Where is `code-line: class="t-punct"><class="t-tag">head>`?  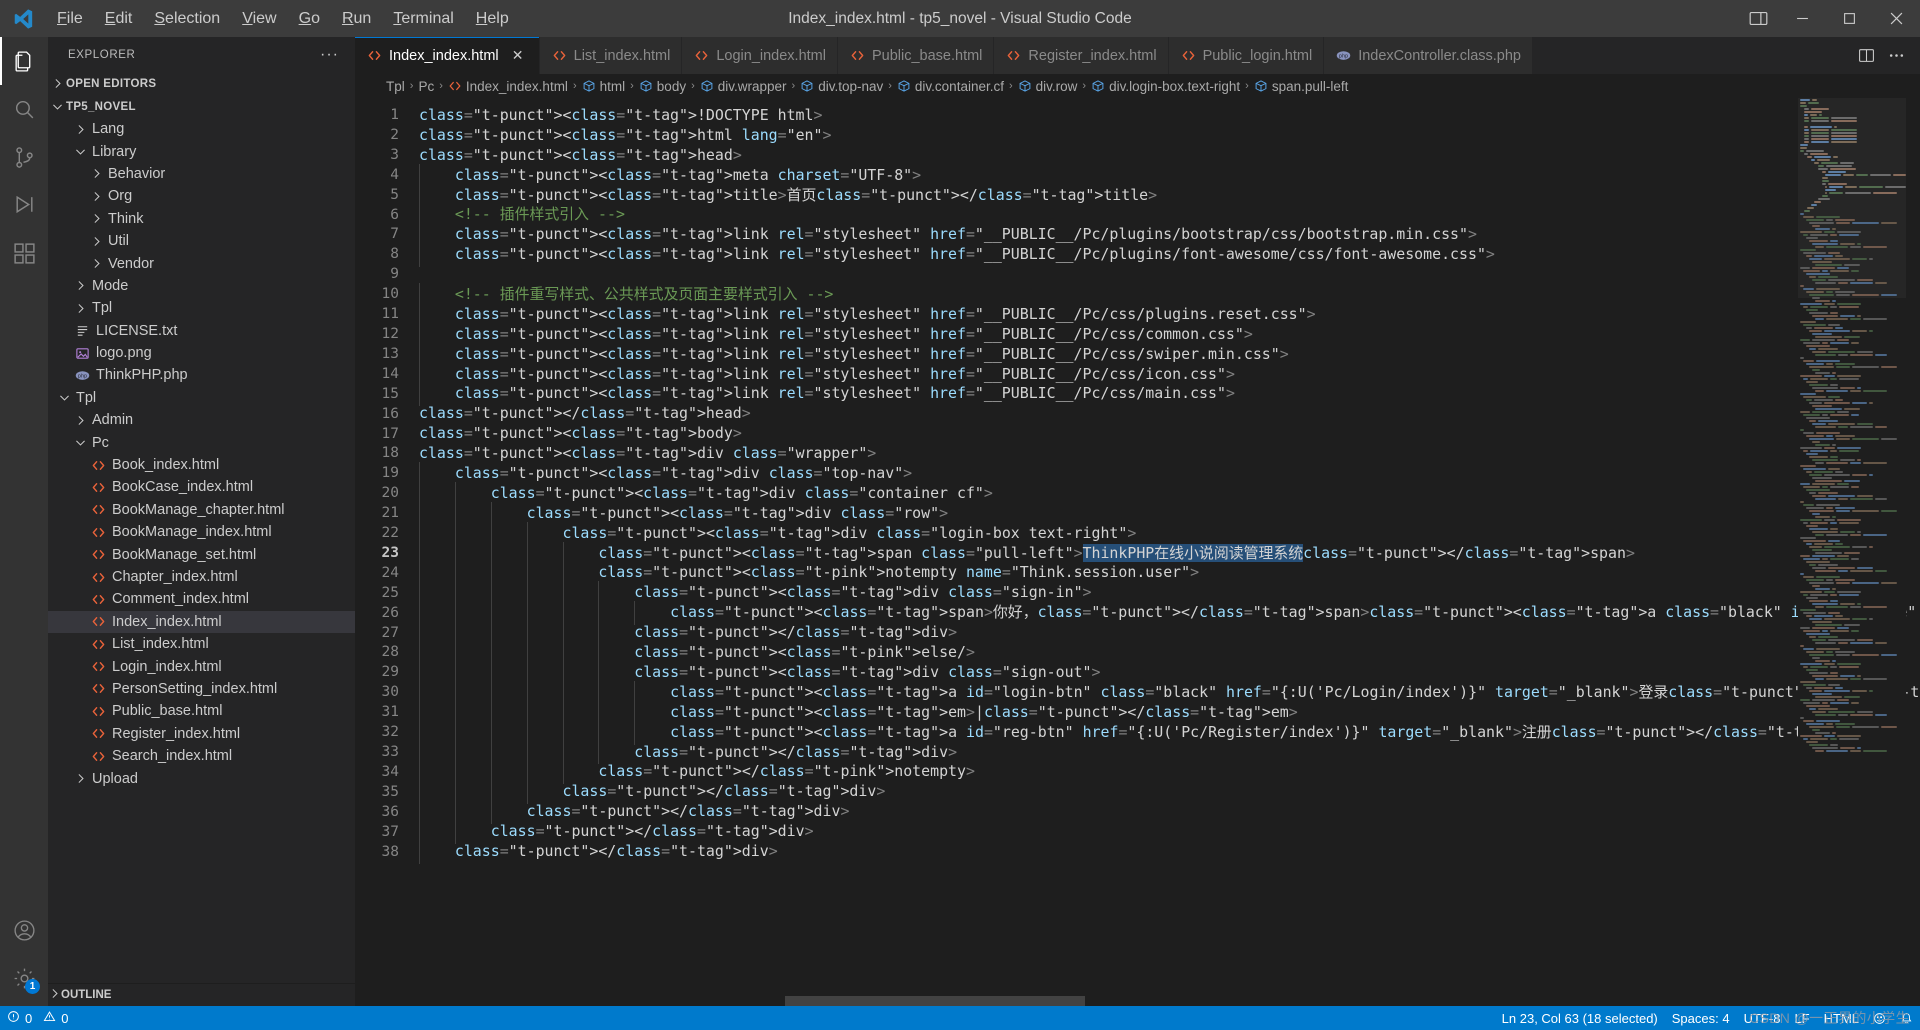
code-line: class="t-punct"><class="t-tag">head> is located at coordinates (1169, 156).